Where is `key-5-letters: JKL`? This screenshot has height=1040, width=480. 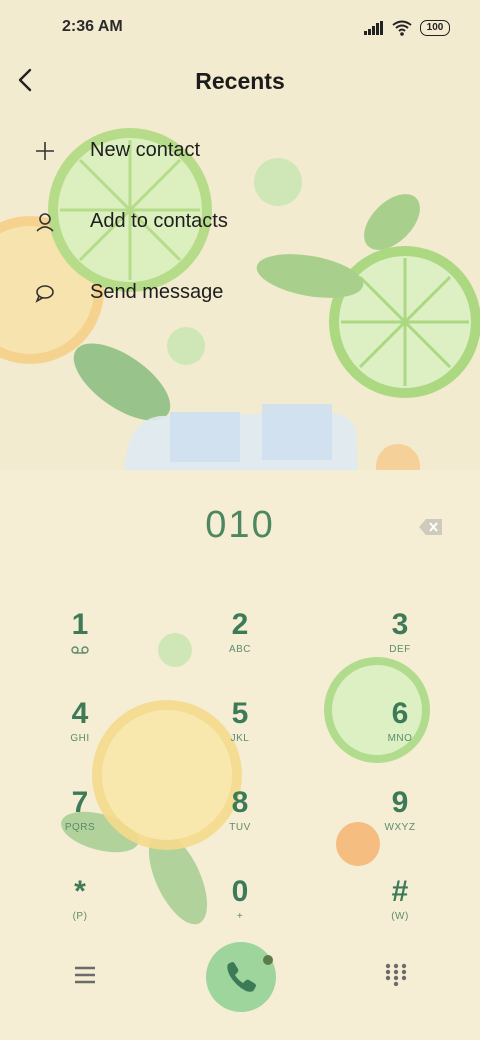 key-5-letters: JKL is located at coordinates (240, 738).